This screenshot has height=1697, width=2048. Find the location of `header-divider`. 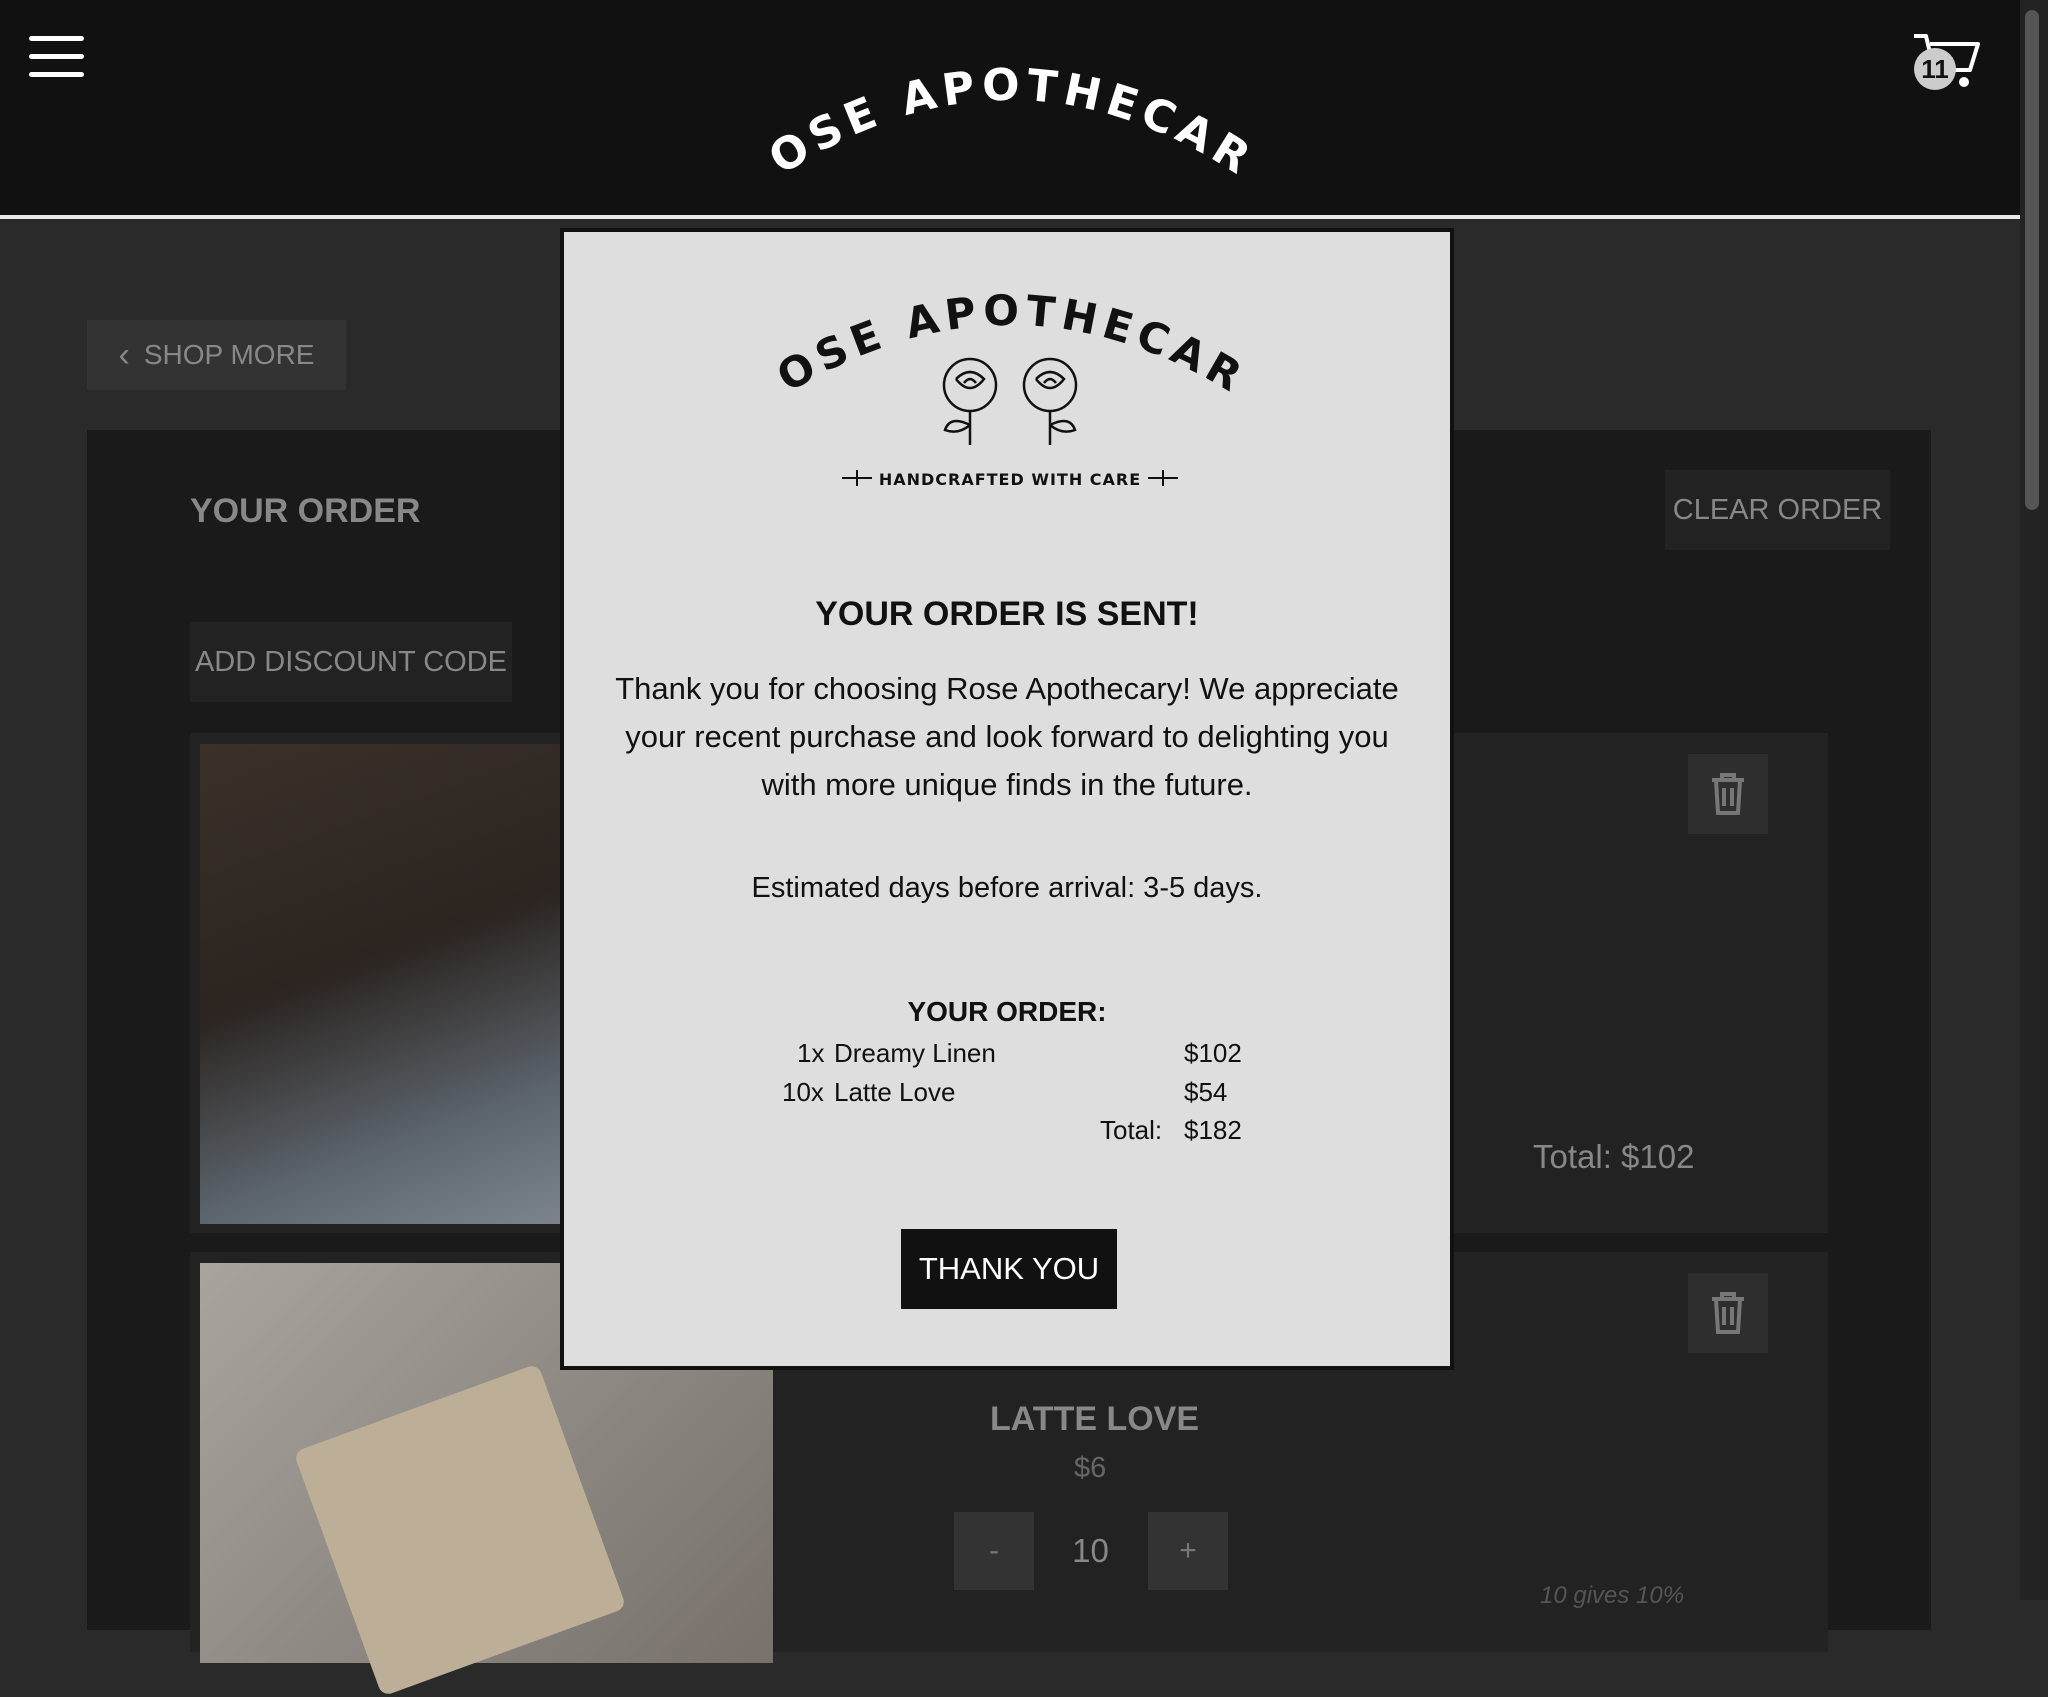

header-divider is located at coordinates (1010, 217).